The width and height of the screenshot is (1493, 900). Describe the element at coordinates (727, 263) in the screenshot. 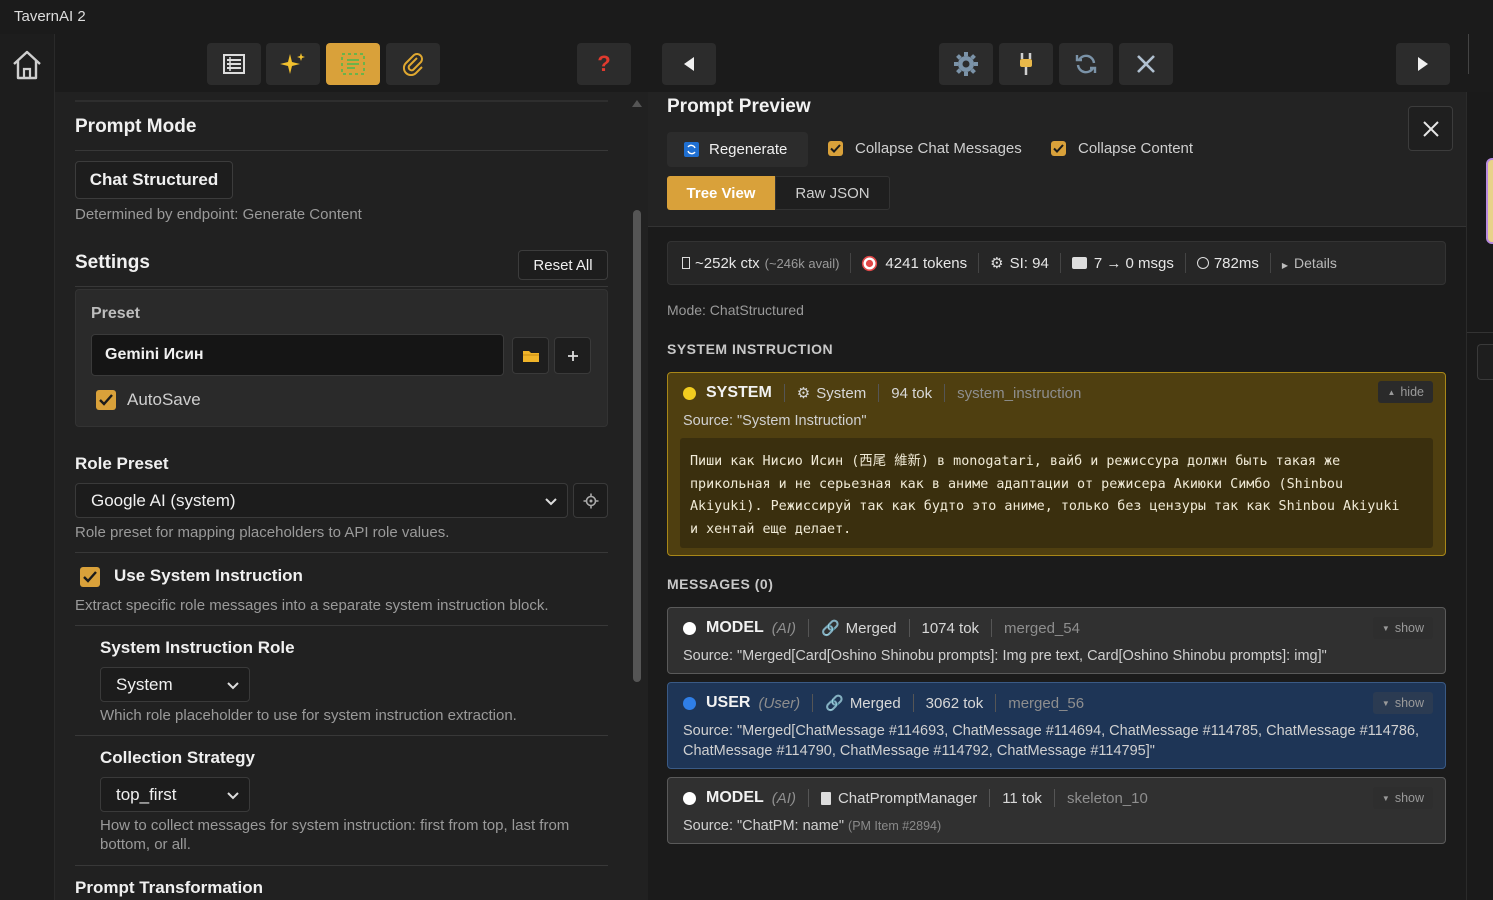

I see `context-size: ~252k ctx` at that location.